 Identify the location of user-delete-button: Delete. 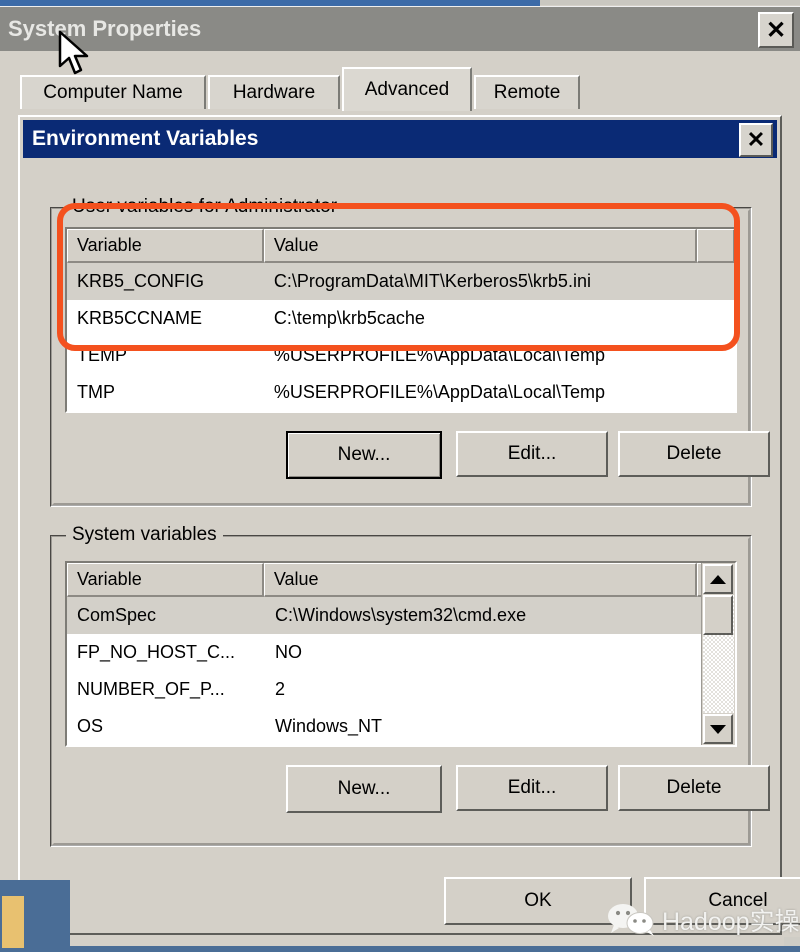
(694, 454).